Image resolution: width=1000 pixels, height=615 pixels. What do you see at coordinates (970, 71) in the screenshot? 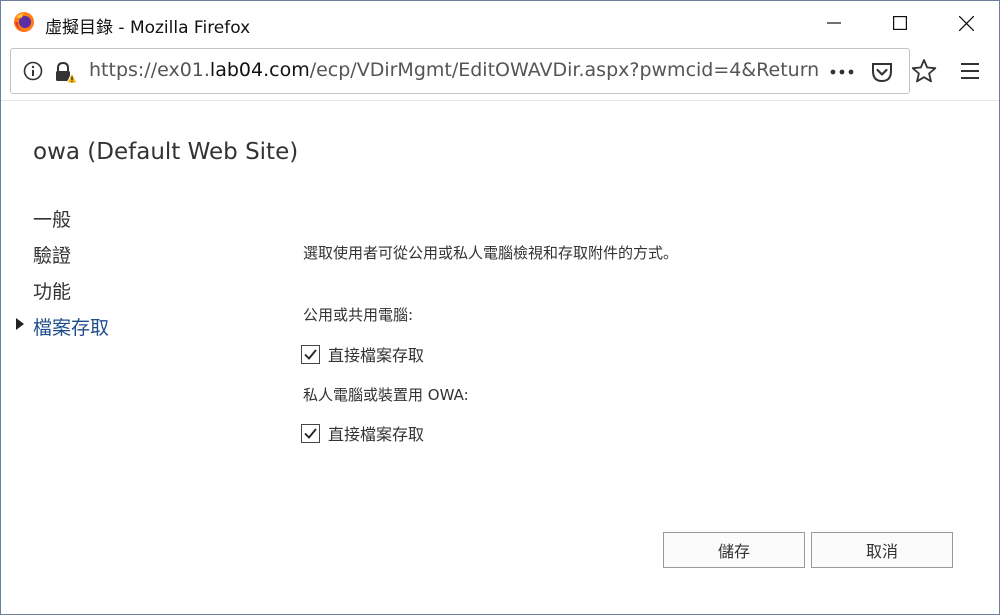
I see `menu-icon` at bounding box center [970, 71].